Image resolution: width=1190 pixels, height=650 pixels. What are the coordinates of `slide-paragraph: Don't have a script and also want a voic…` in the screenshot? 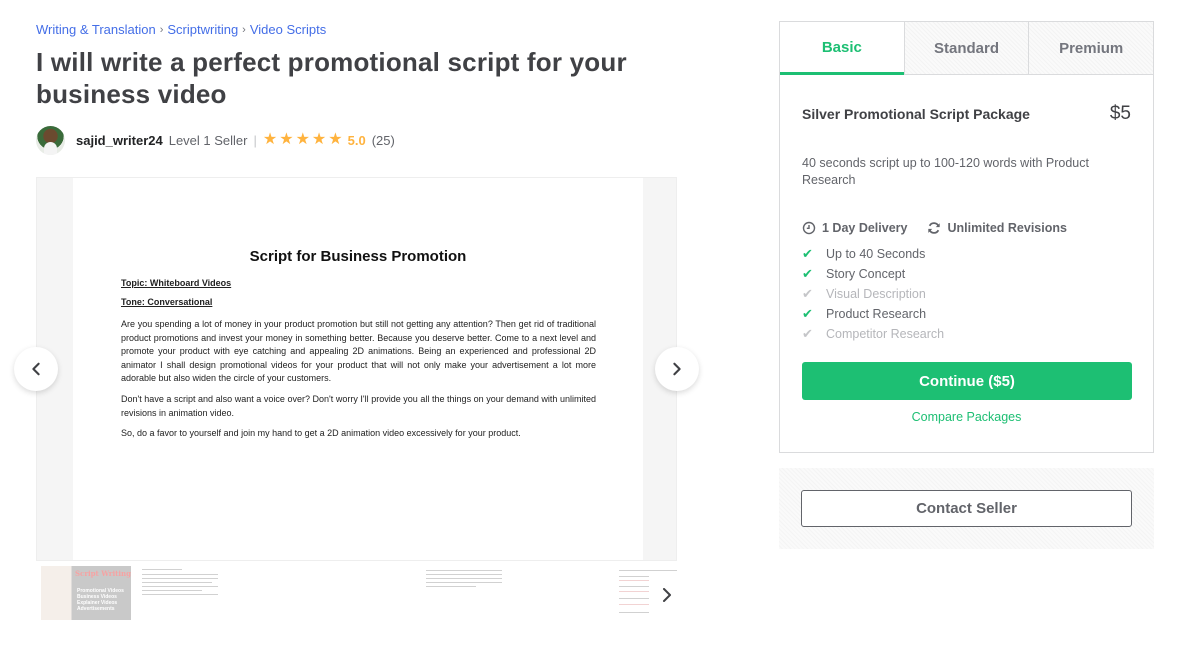 It's located at (358, 406).